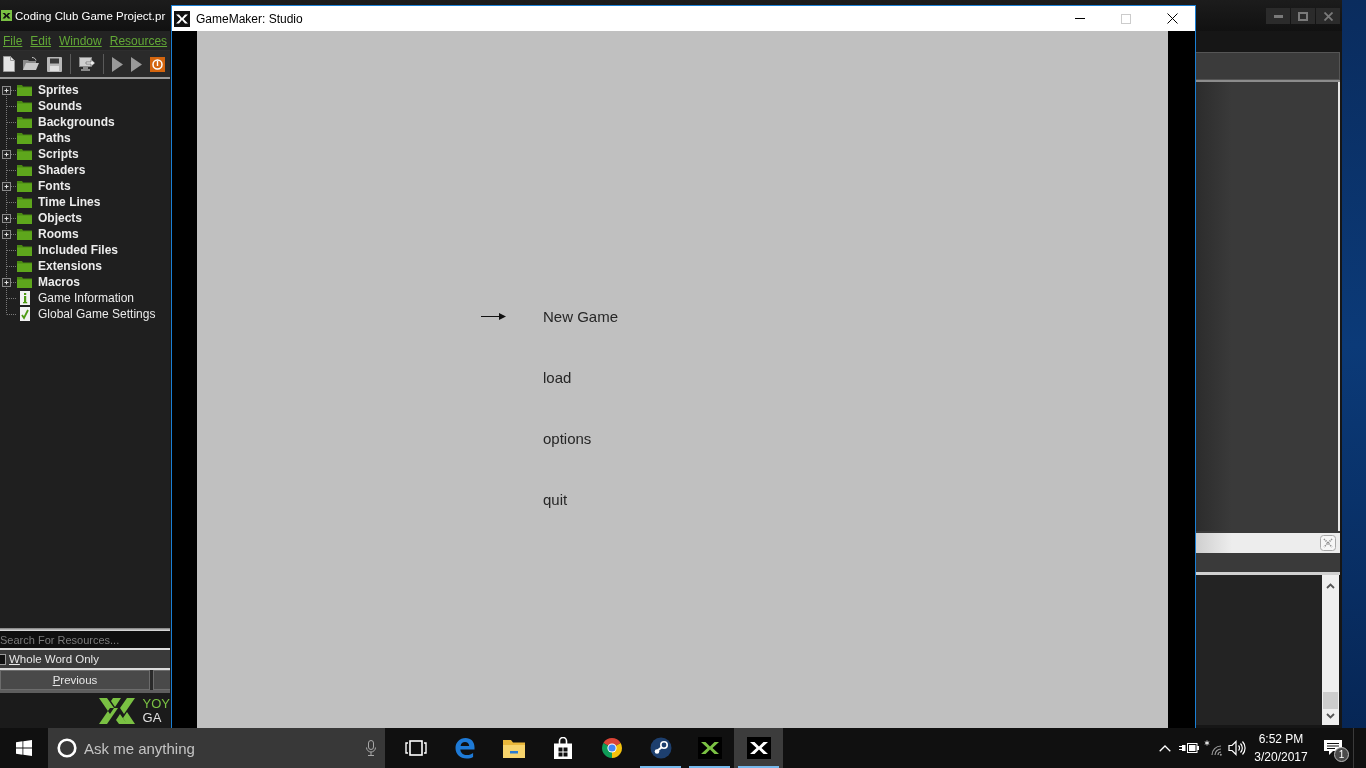 The image size is (1366, 768). I want to click on shopping-bag-icon, so click(562, 748).